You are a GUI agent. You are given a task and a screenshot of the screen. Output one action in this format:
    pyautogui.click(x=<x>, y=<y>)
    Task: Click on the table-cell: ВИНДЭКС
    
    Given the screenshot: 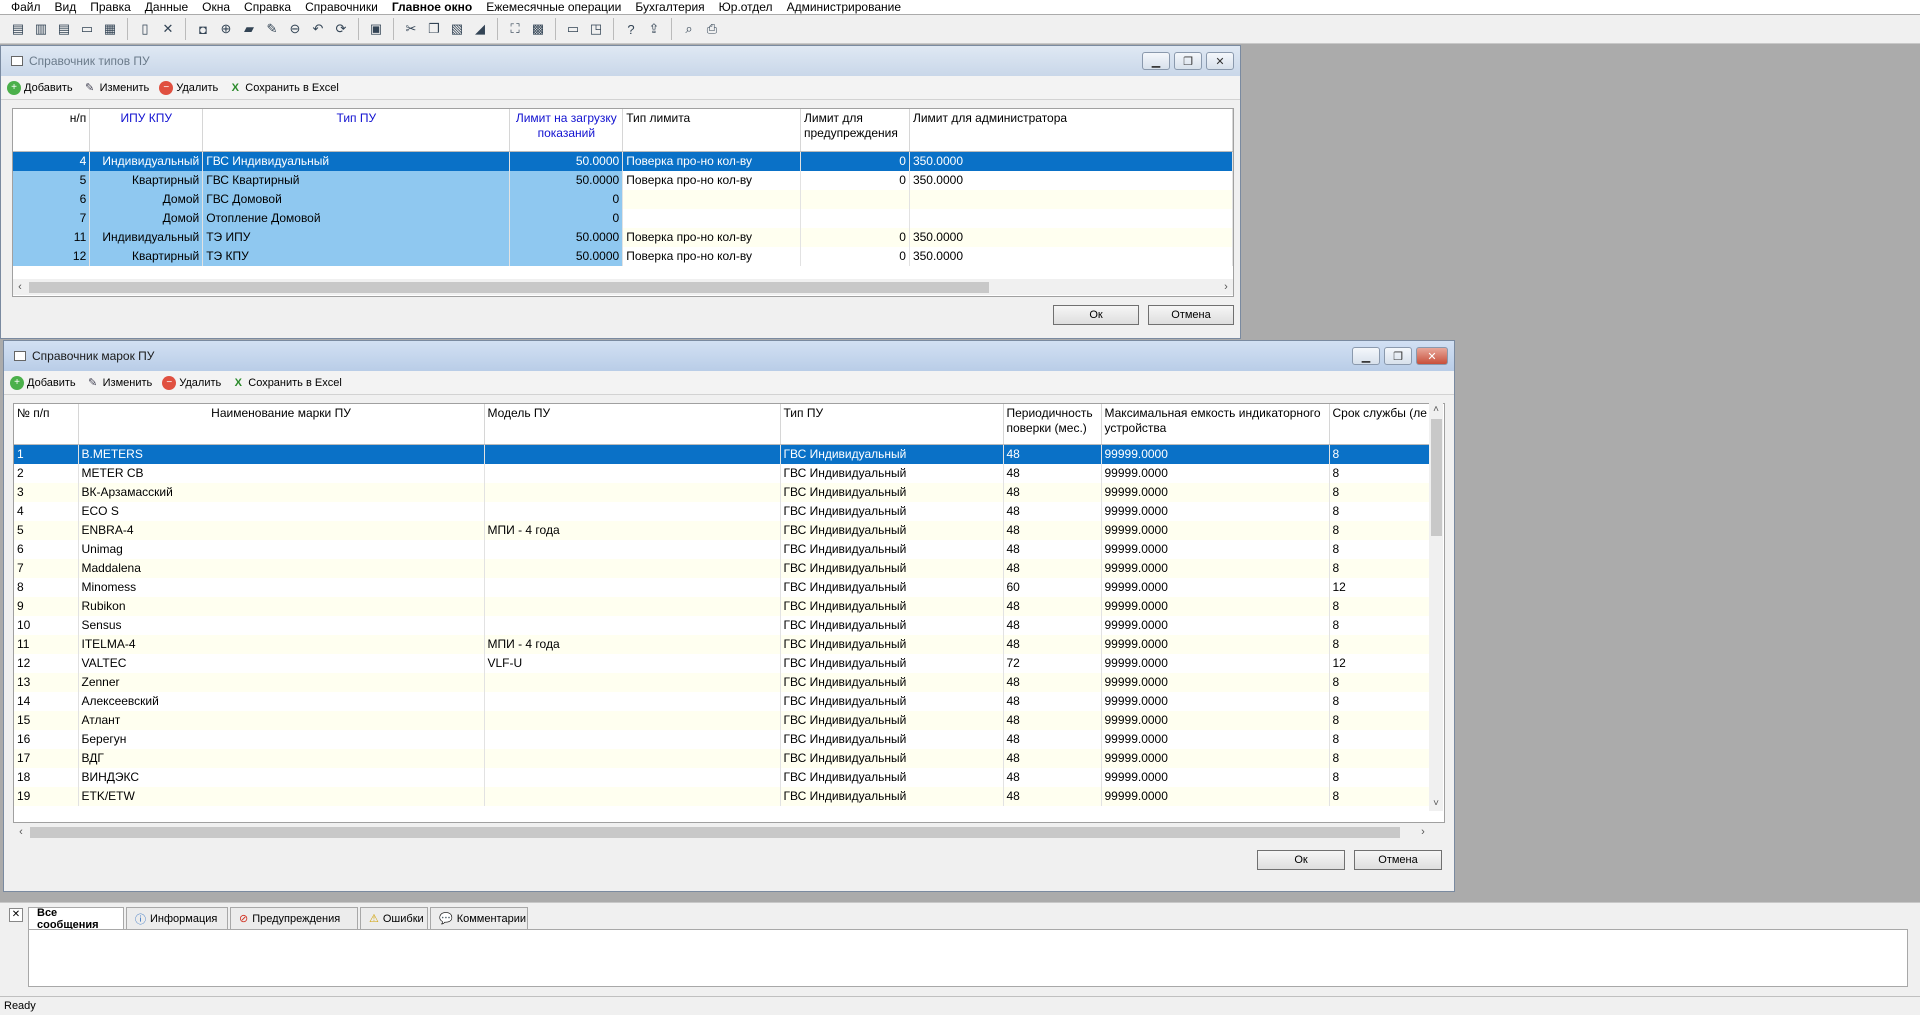 What is the action you would take?
    pyautogui.click(x=281, y=777)
    